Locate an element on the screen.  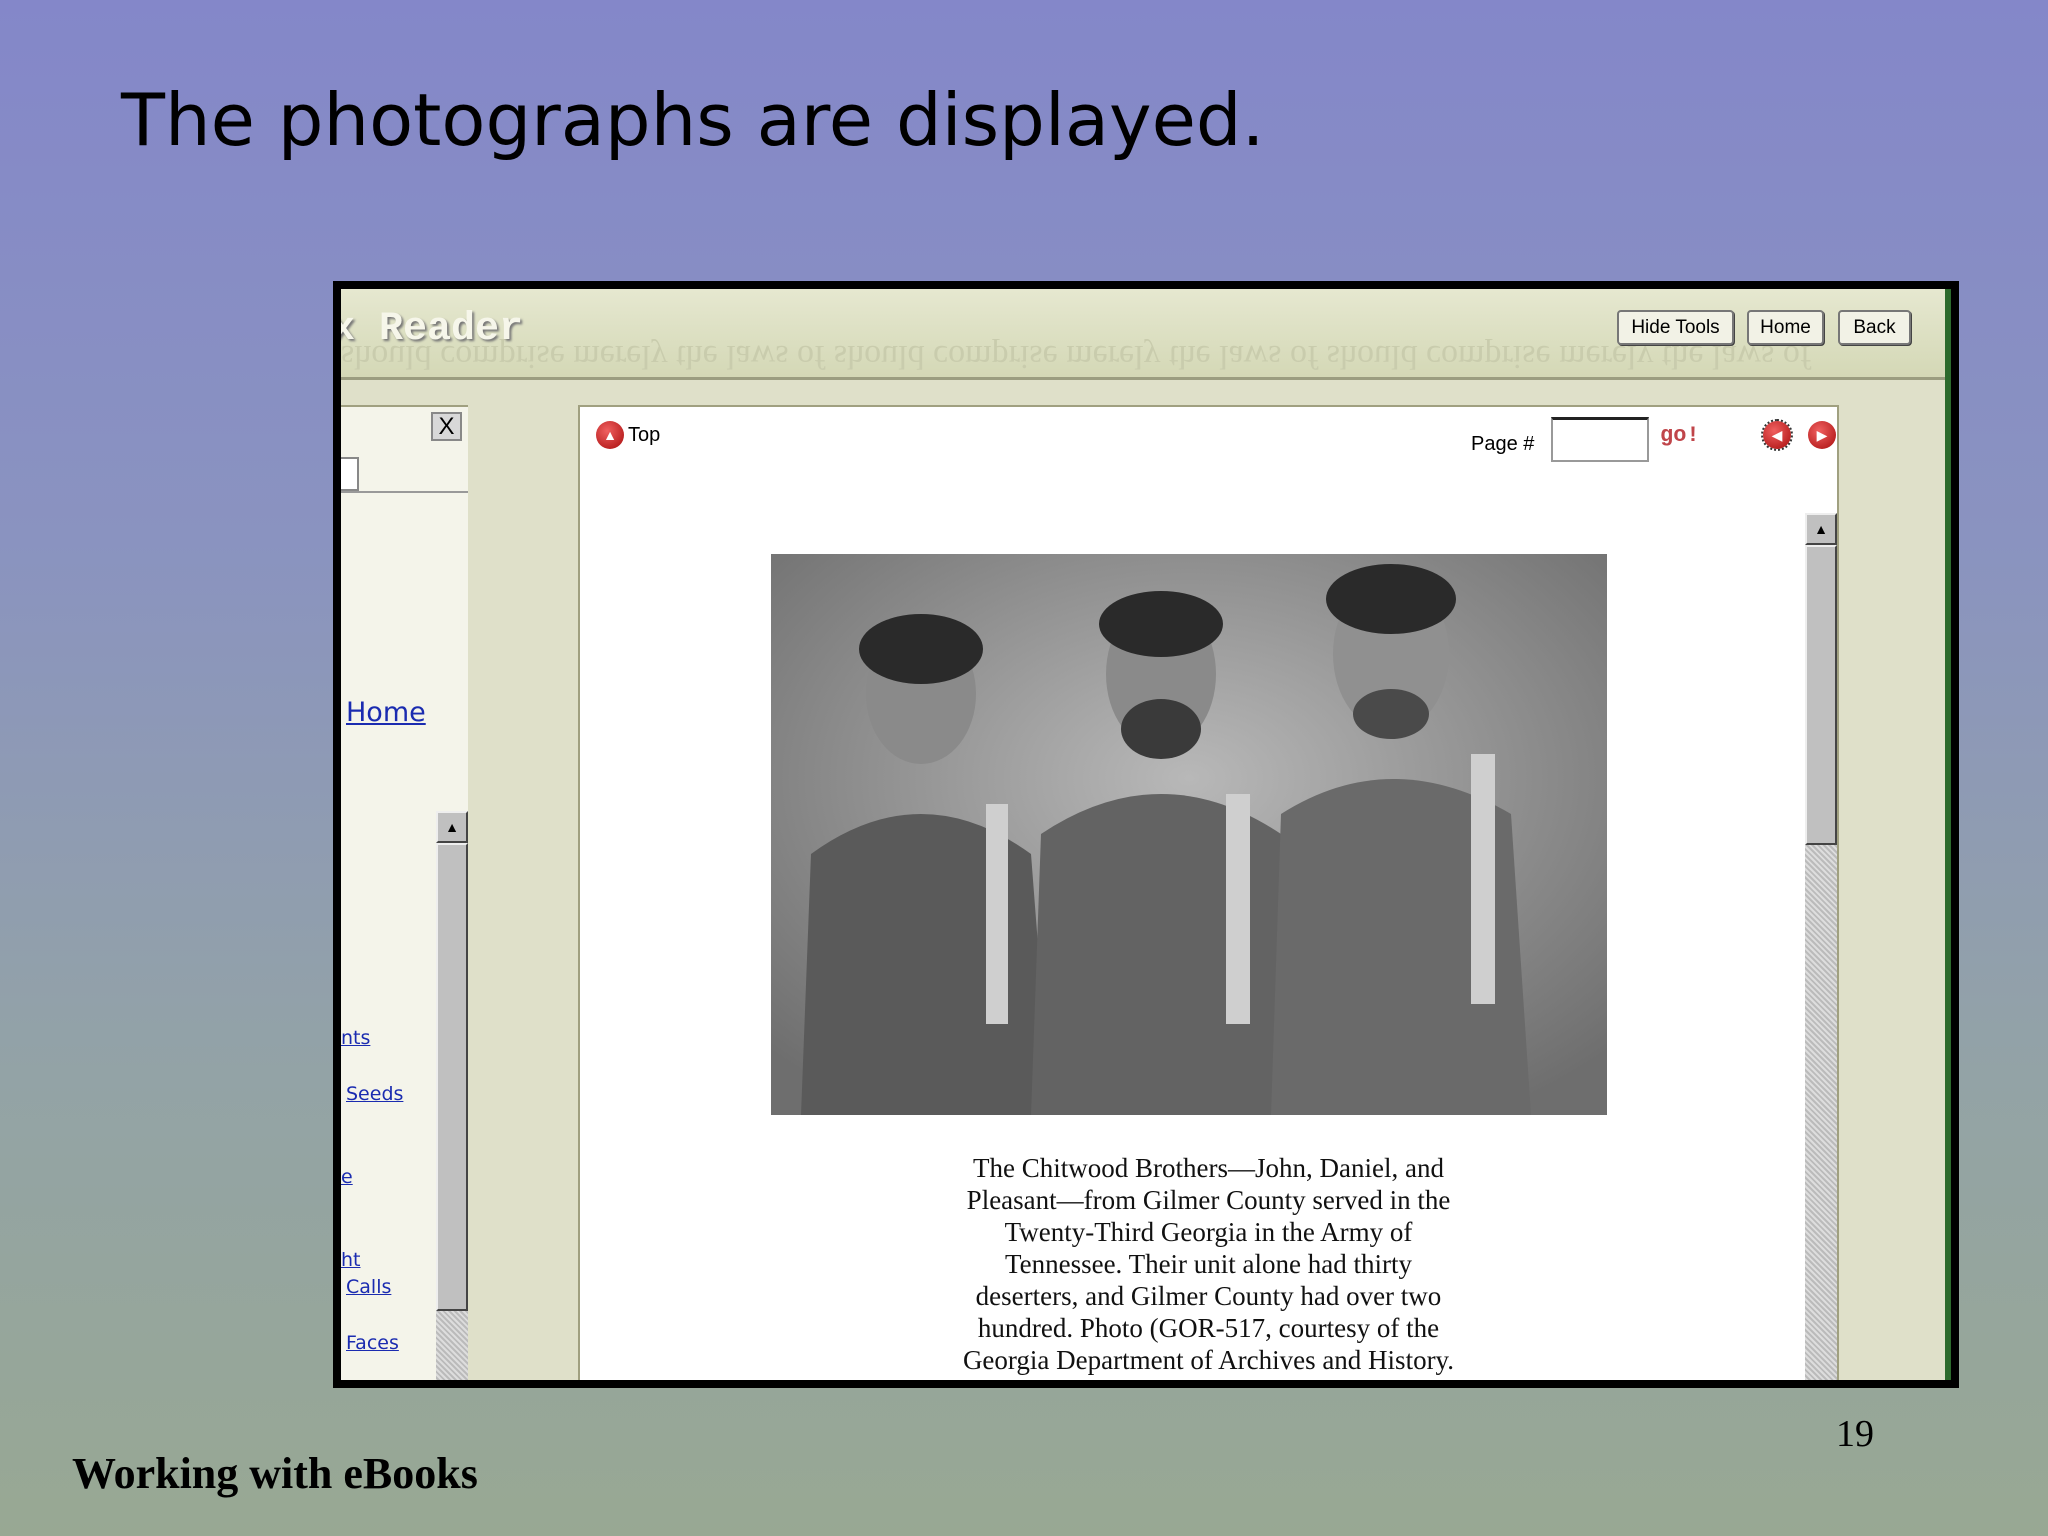
slide-page-number: 19 is located at coordinates (1855, 1434).